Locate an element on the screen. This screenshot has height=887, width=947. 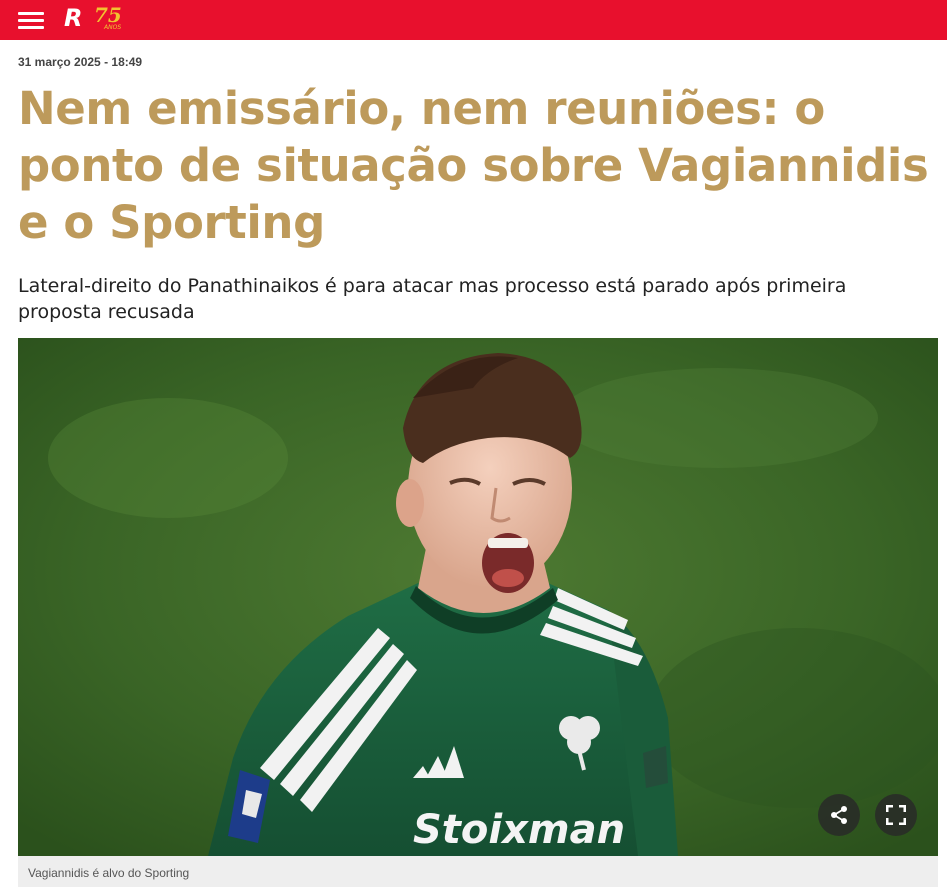
article-date: 31 março 2025 - 18:49 is located at coordinates (80, 62).